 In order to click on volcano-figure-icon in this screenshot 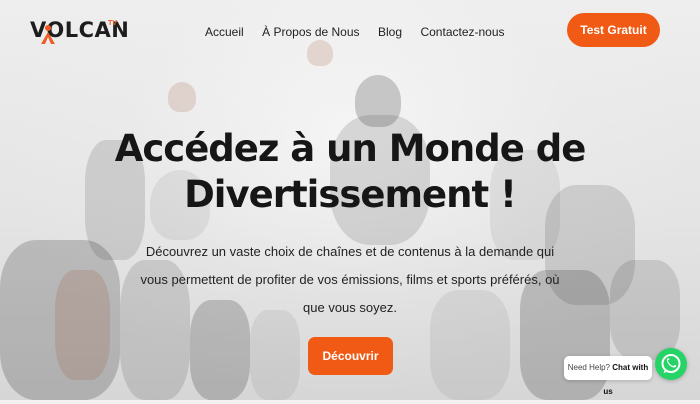, I will do `click(48, 34)`.